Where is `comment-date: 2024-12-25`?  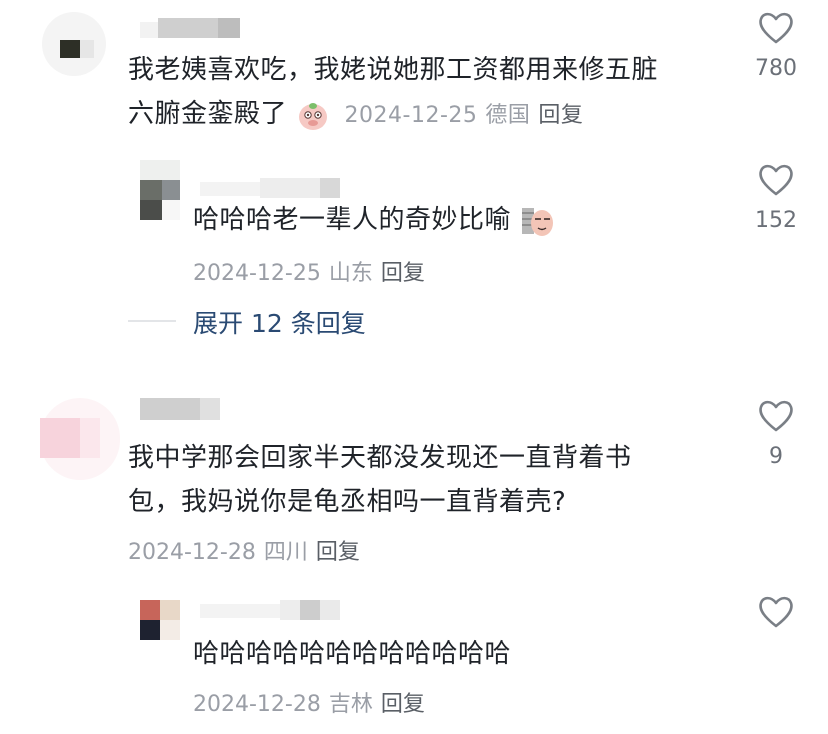
comment-date: 2024-12-25 is located at coordinates (411, 115).